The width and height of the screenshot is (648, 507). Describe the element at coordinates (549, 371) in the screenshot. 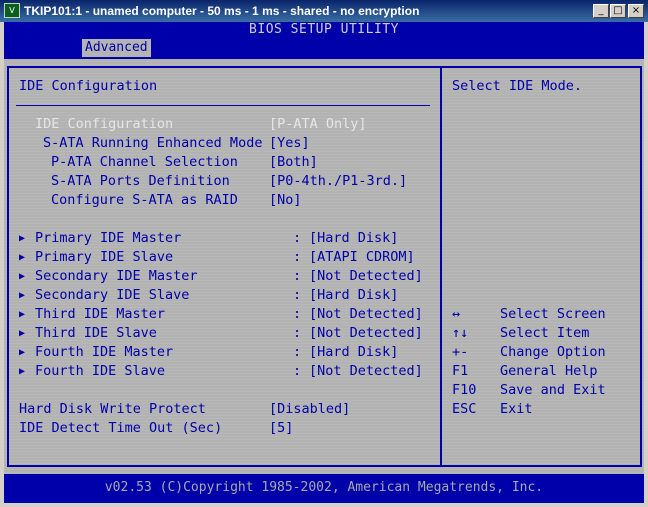

I see `key-action: General Help` at that location.